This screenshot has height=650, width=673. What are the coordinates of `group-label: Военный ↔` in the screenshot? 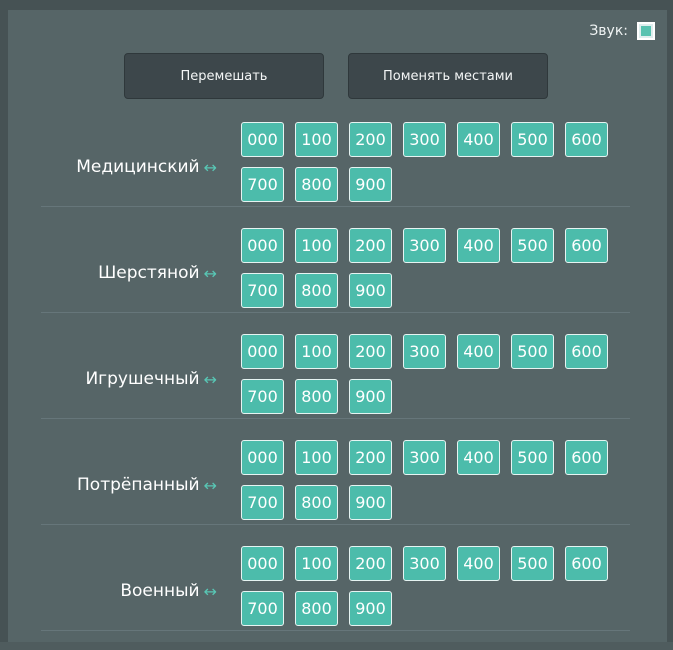 It's located at (168, 591).